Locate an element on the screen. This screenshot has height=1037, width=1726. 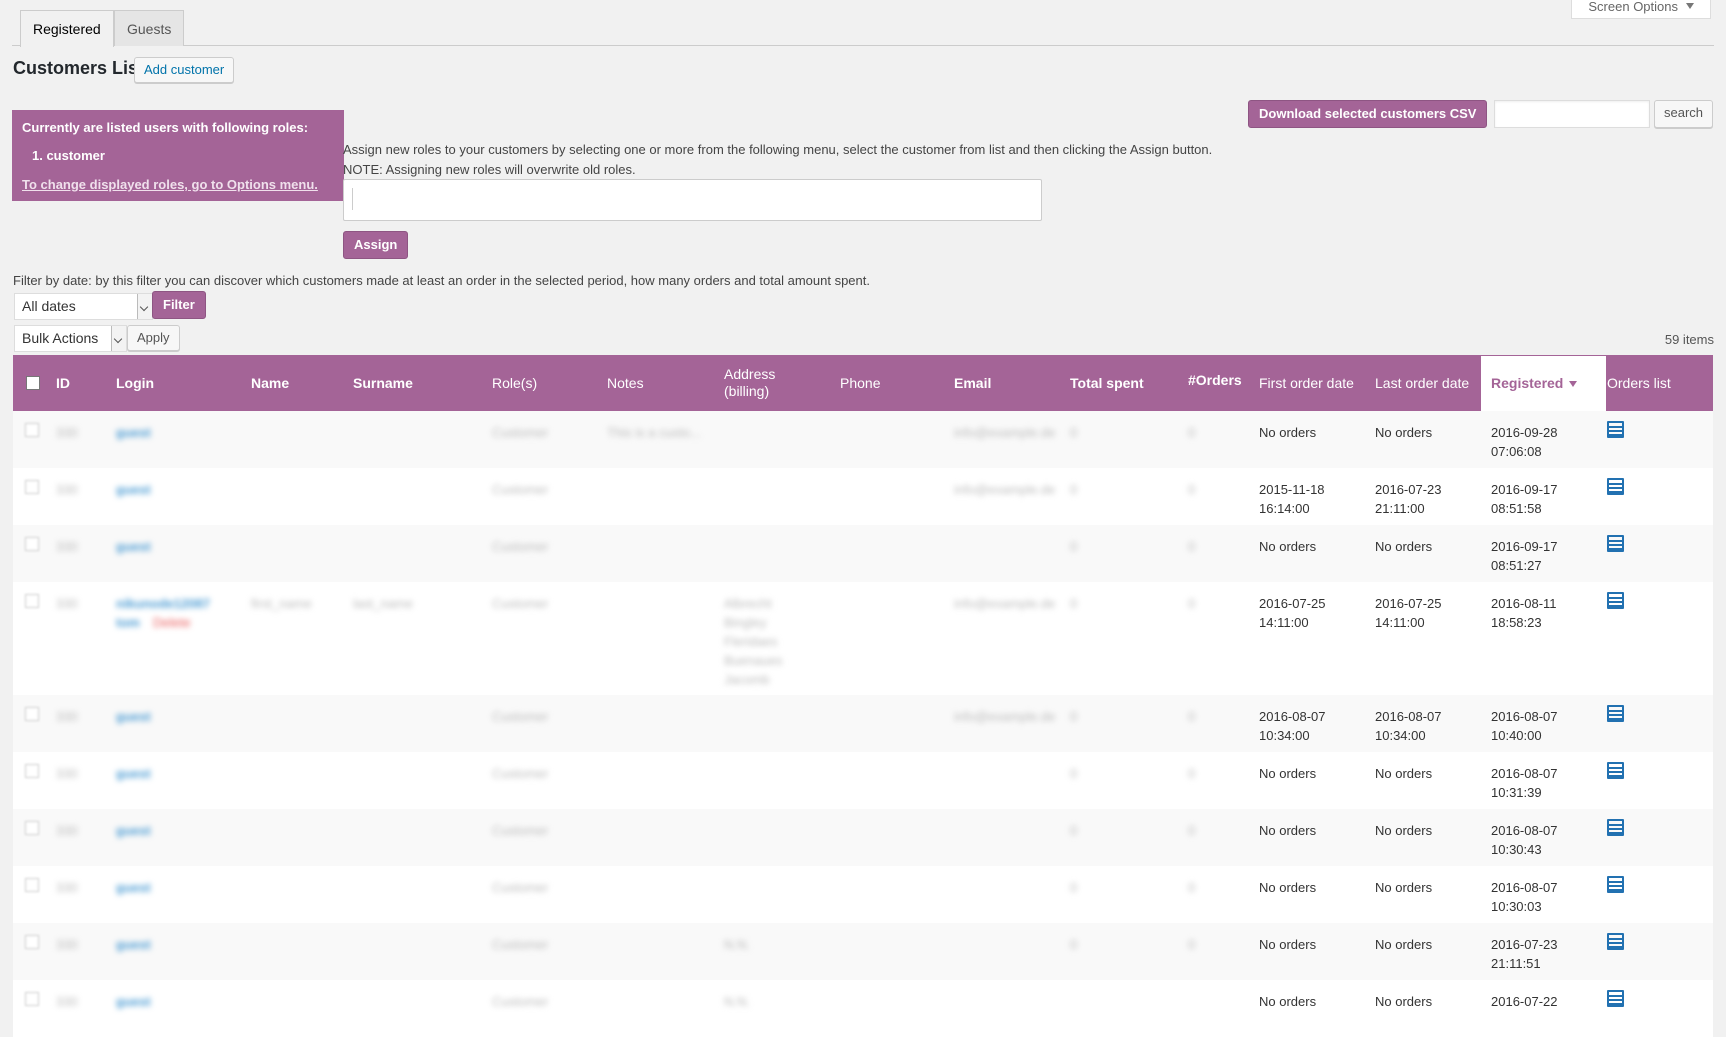
col-surname: Surname is located at coordinates (383, 383).